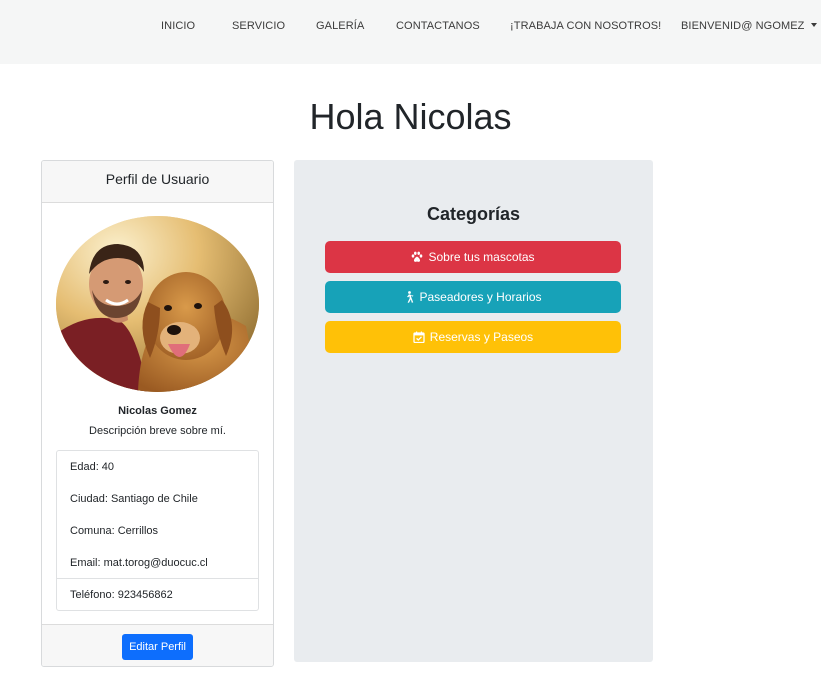 The width and height of the screenshot is (821, 678). Describe the element at coordinates (585, 26) in the screenshot. I see `nav-link-trabaja-con-nosotros: ¡TRABAJA CON NOSOTROS!` at that location.